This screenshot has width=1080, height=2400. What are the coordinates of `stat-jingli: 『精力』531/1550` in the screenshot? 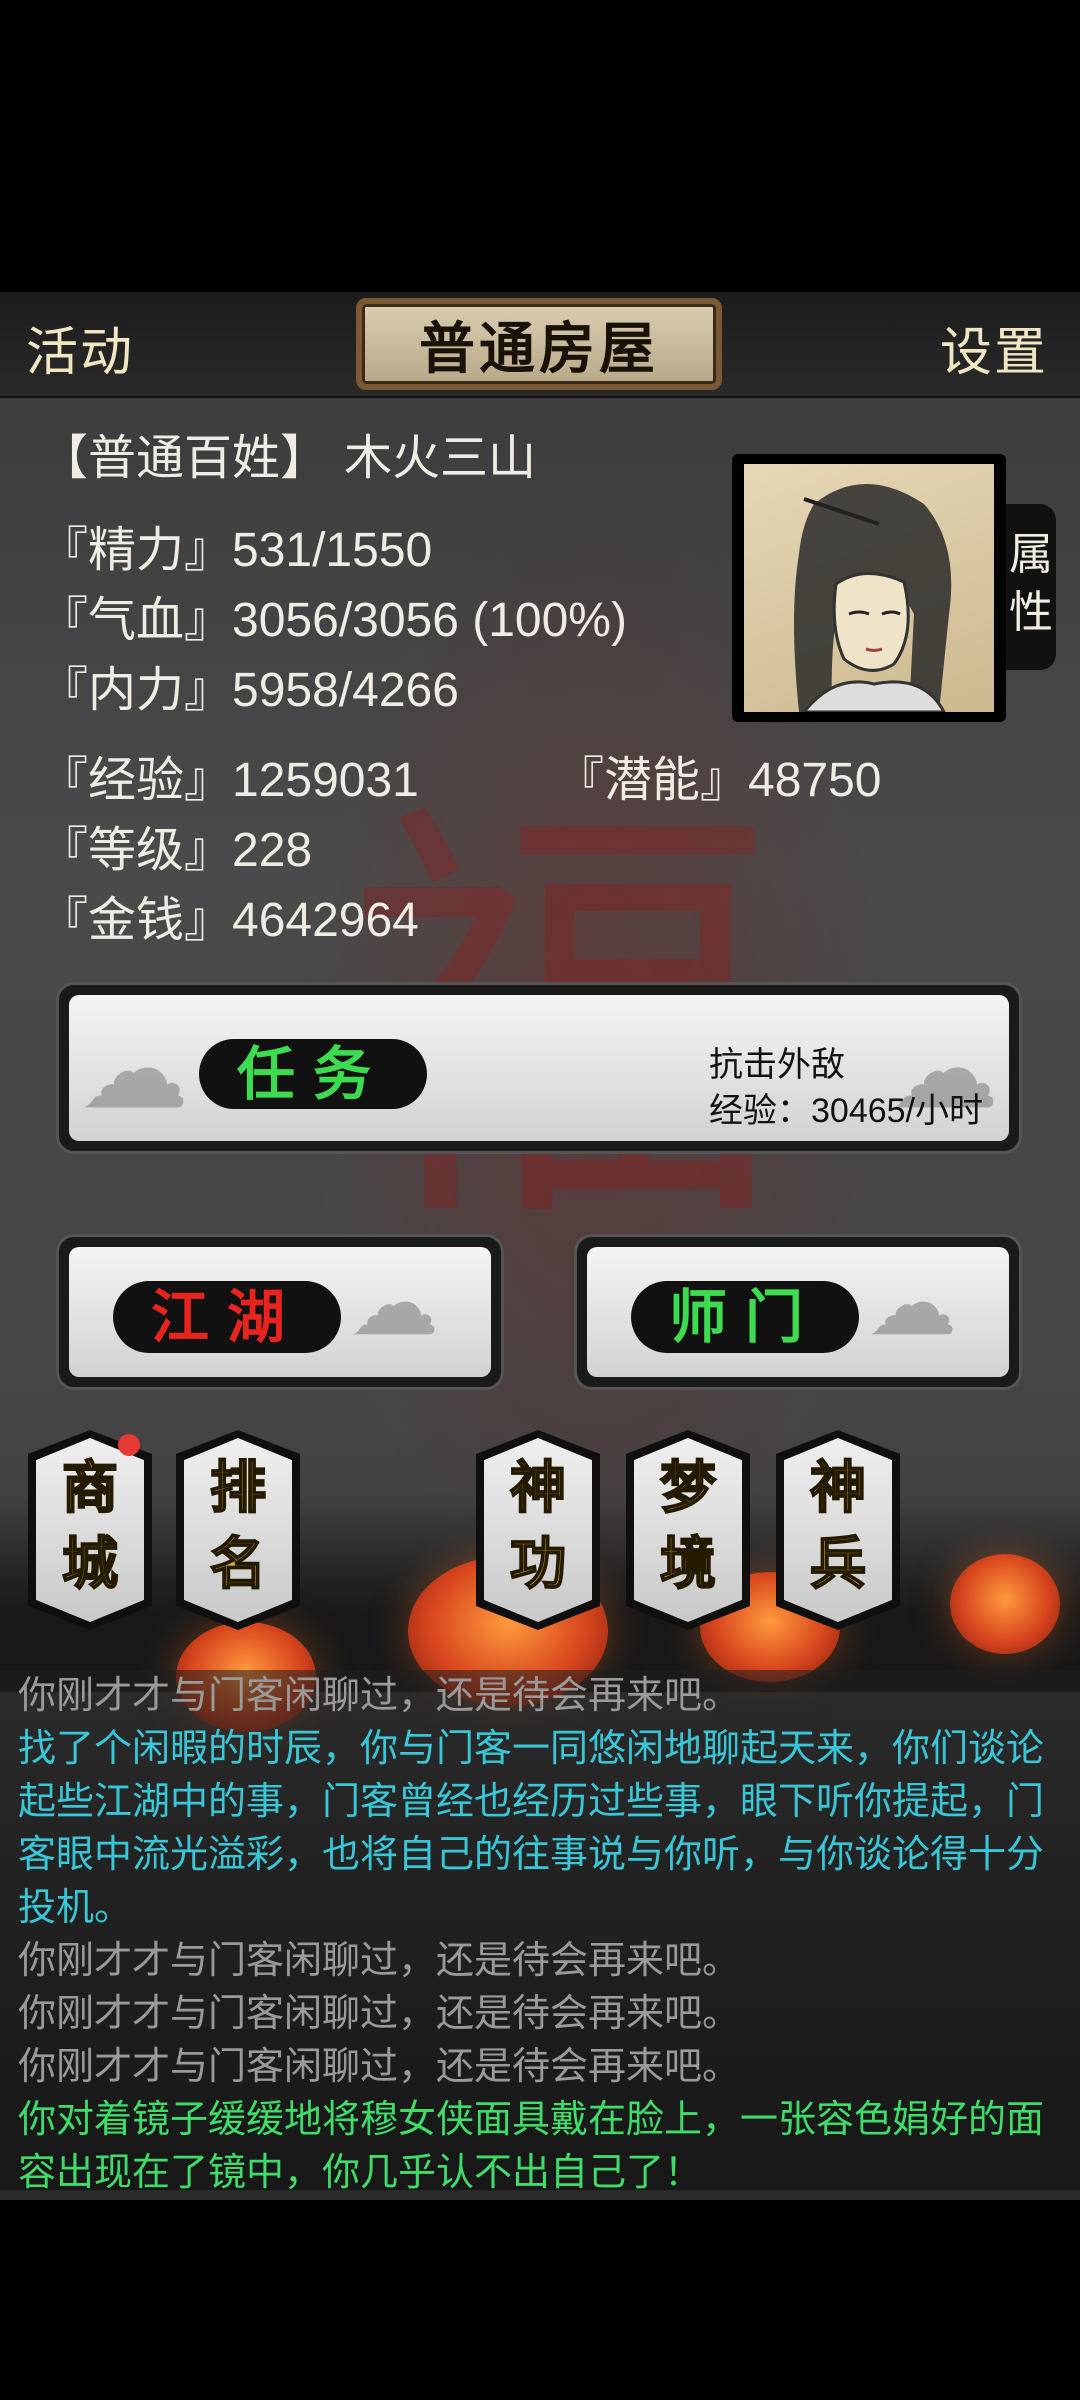 It's located at (236, 550).